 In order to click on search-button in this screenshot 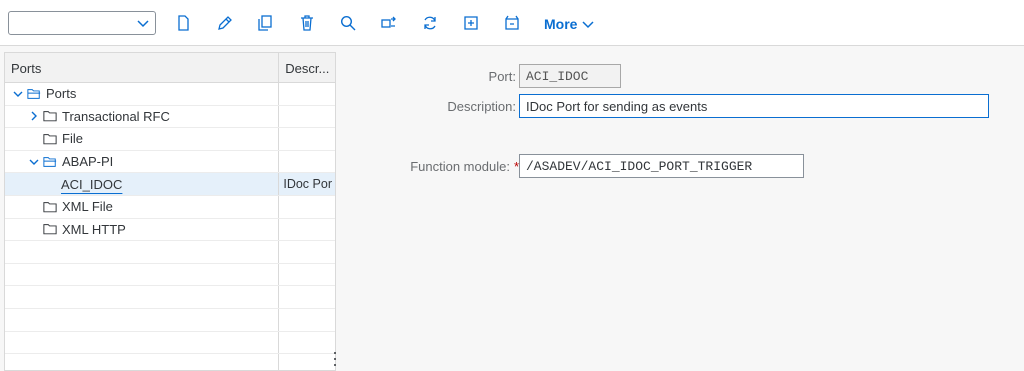, I will do `click(348, 23)`.